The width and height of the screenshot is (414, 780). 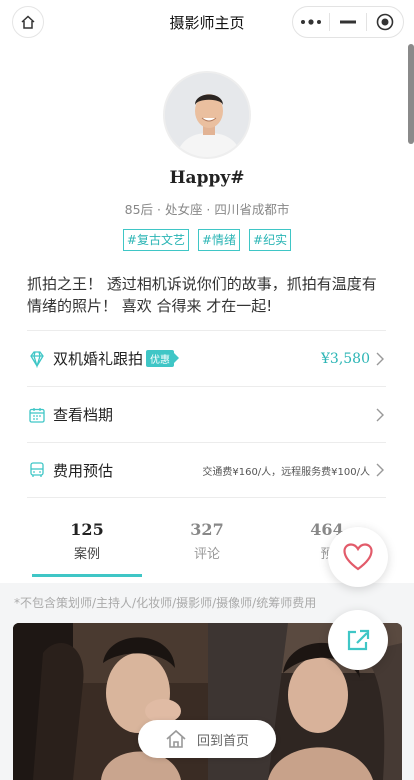 I want to click on gem-icon, so click(x=37, y=359).